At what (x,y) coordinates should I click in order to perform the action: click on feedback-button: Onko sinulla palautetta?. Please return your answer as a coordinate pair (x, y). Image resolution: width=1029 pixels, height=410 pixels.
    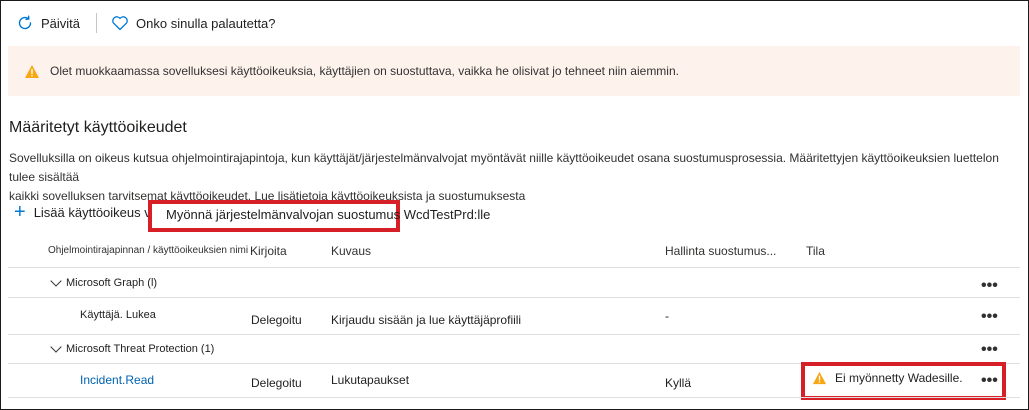
    Looking at the image, I should click on (193, 23).